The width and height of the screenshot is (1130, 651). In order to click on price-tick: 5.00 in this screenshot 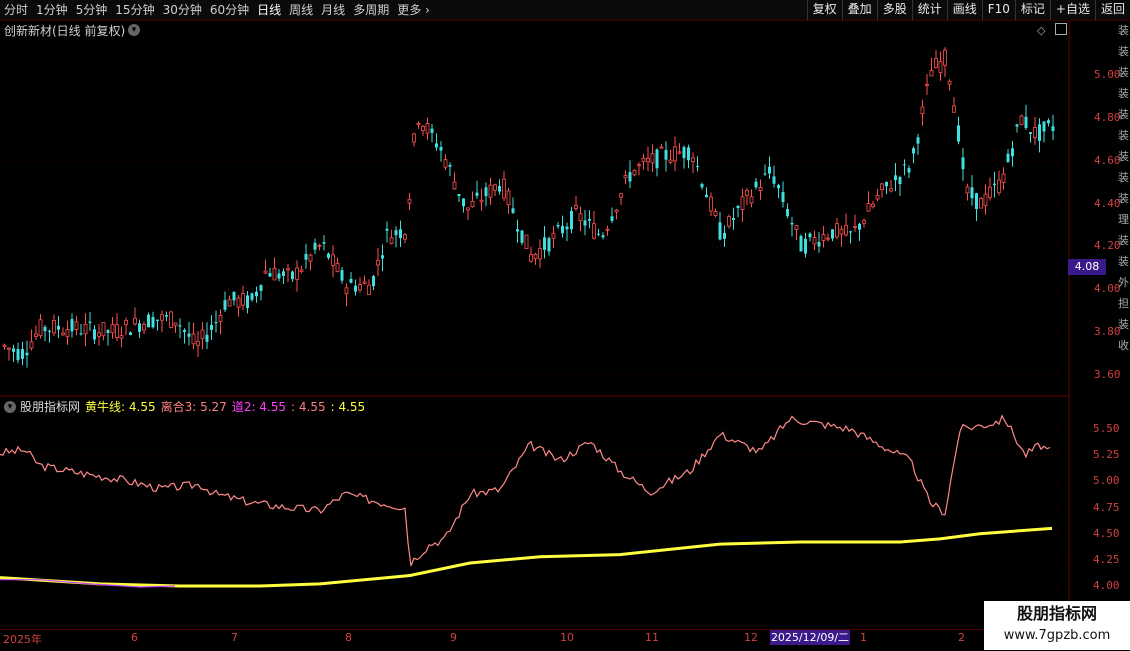, I will do `click(1107, 74)`.